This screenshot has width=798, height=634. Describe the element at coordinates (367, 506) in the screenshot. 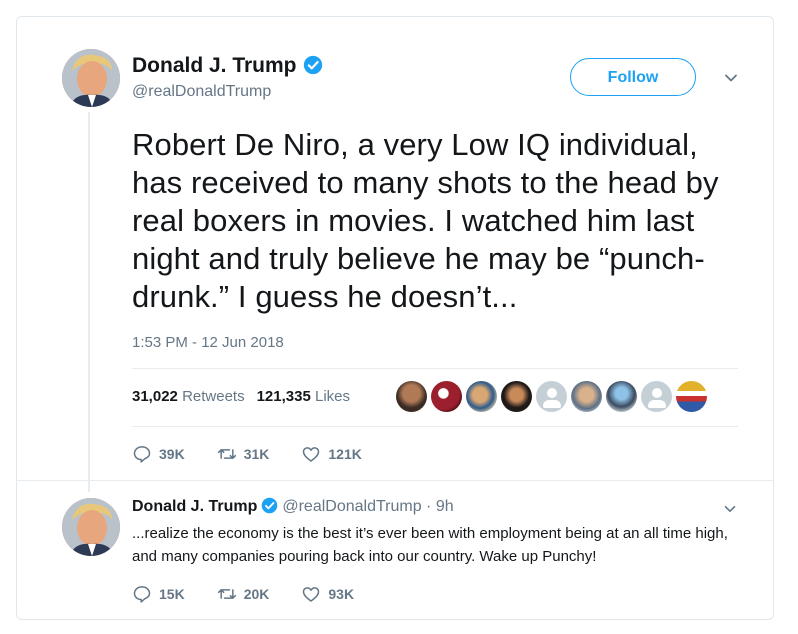

I see `reply-handle-time: @realDonaldTrump · 9h` at that location.